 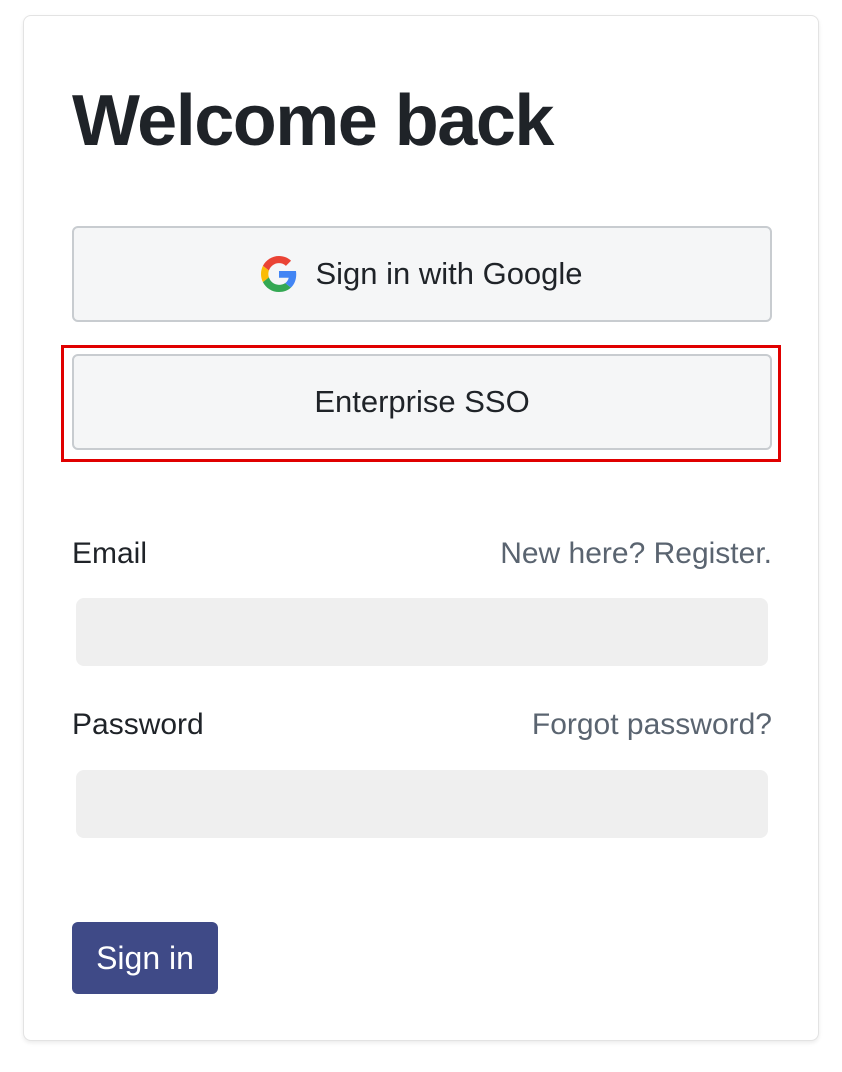 What do you see at coordinates (138, 724) in the screenshot?
I see `password-label: Password` at bounding box center [138, 724].